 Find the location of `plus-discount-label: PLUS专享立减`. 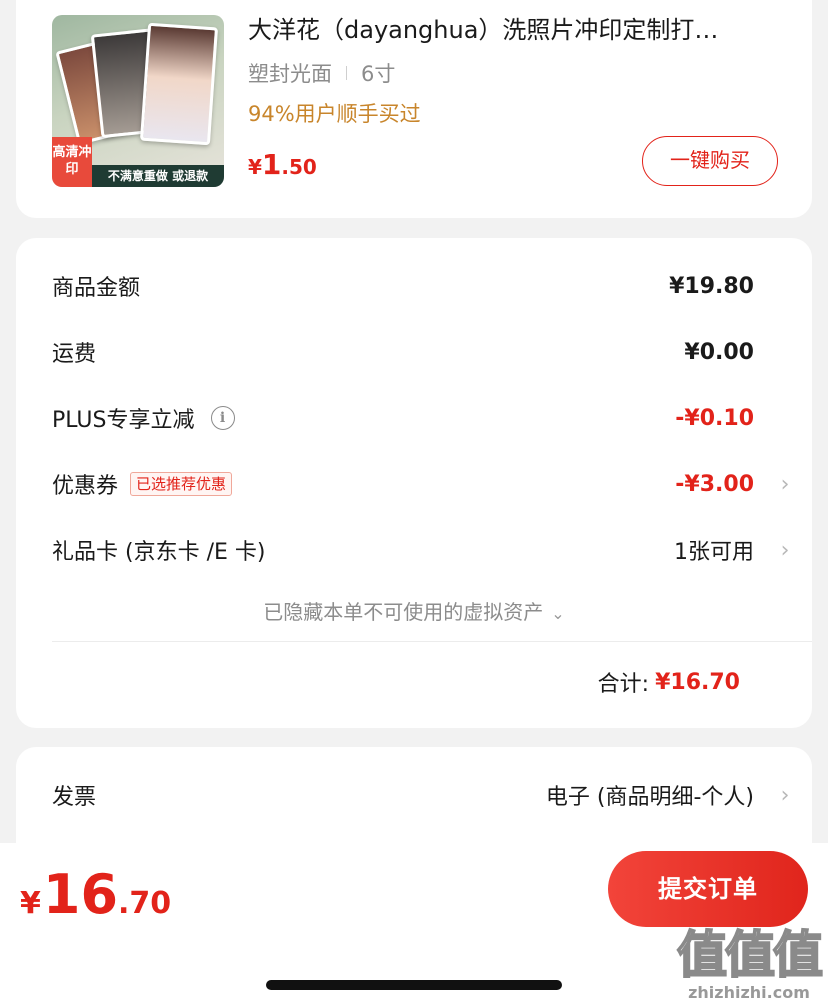

plus-discount-label: PLUS专享立减 is located at coordinates (123, 420).